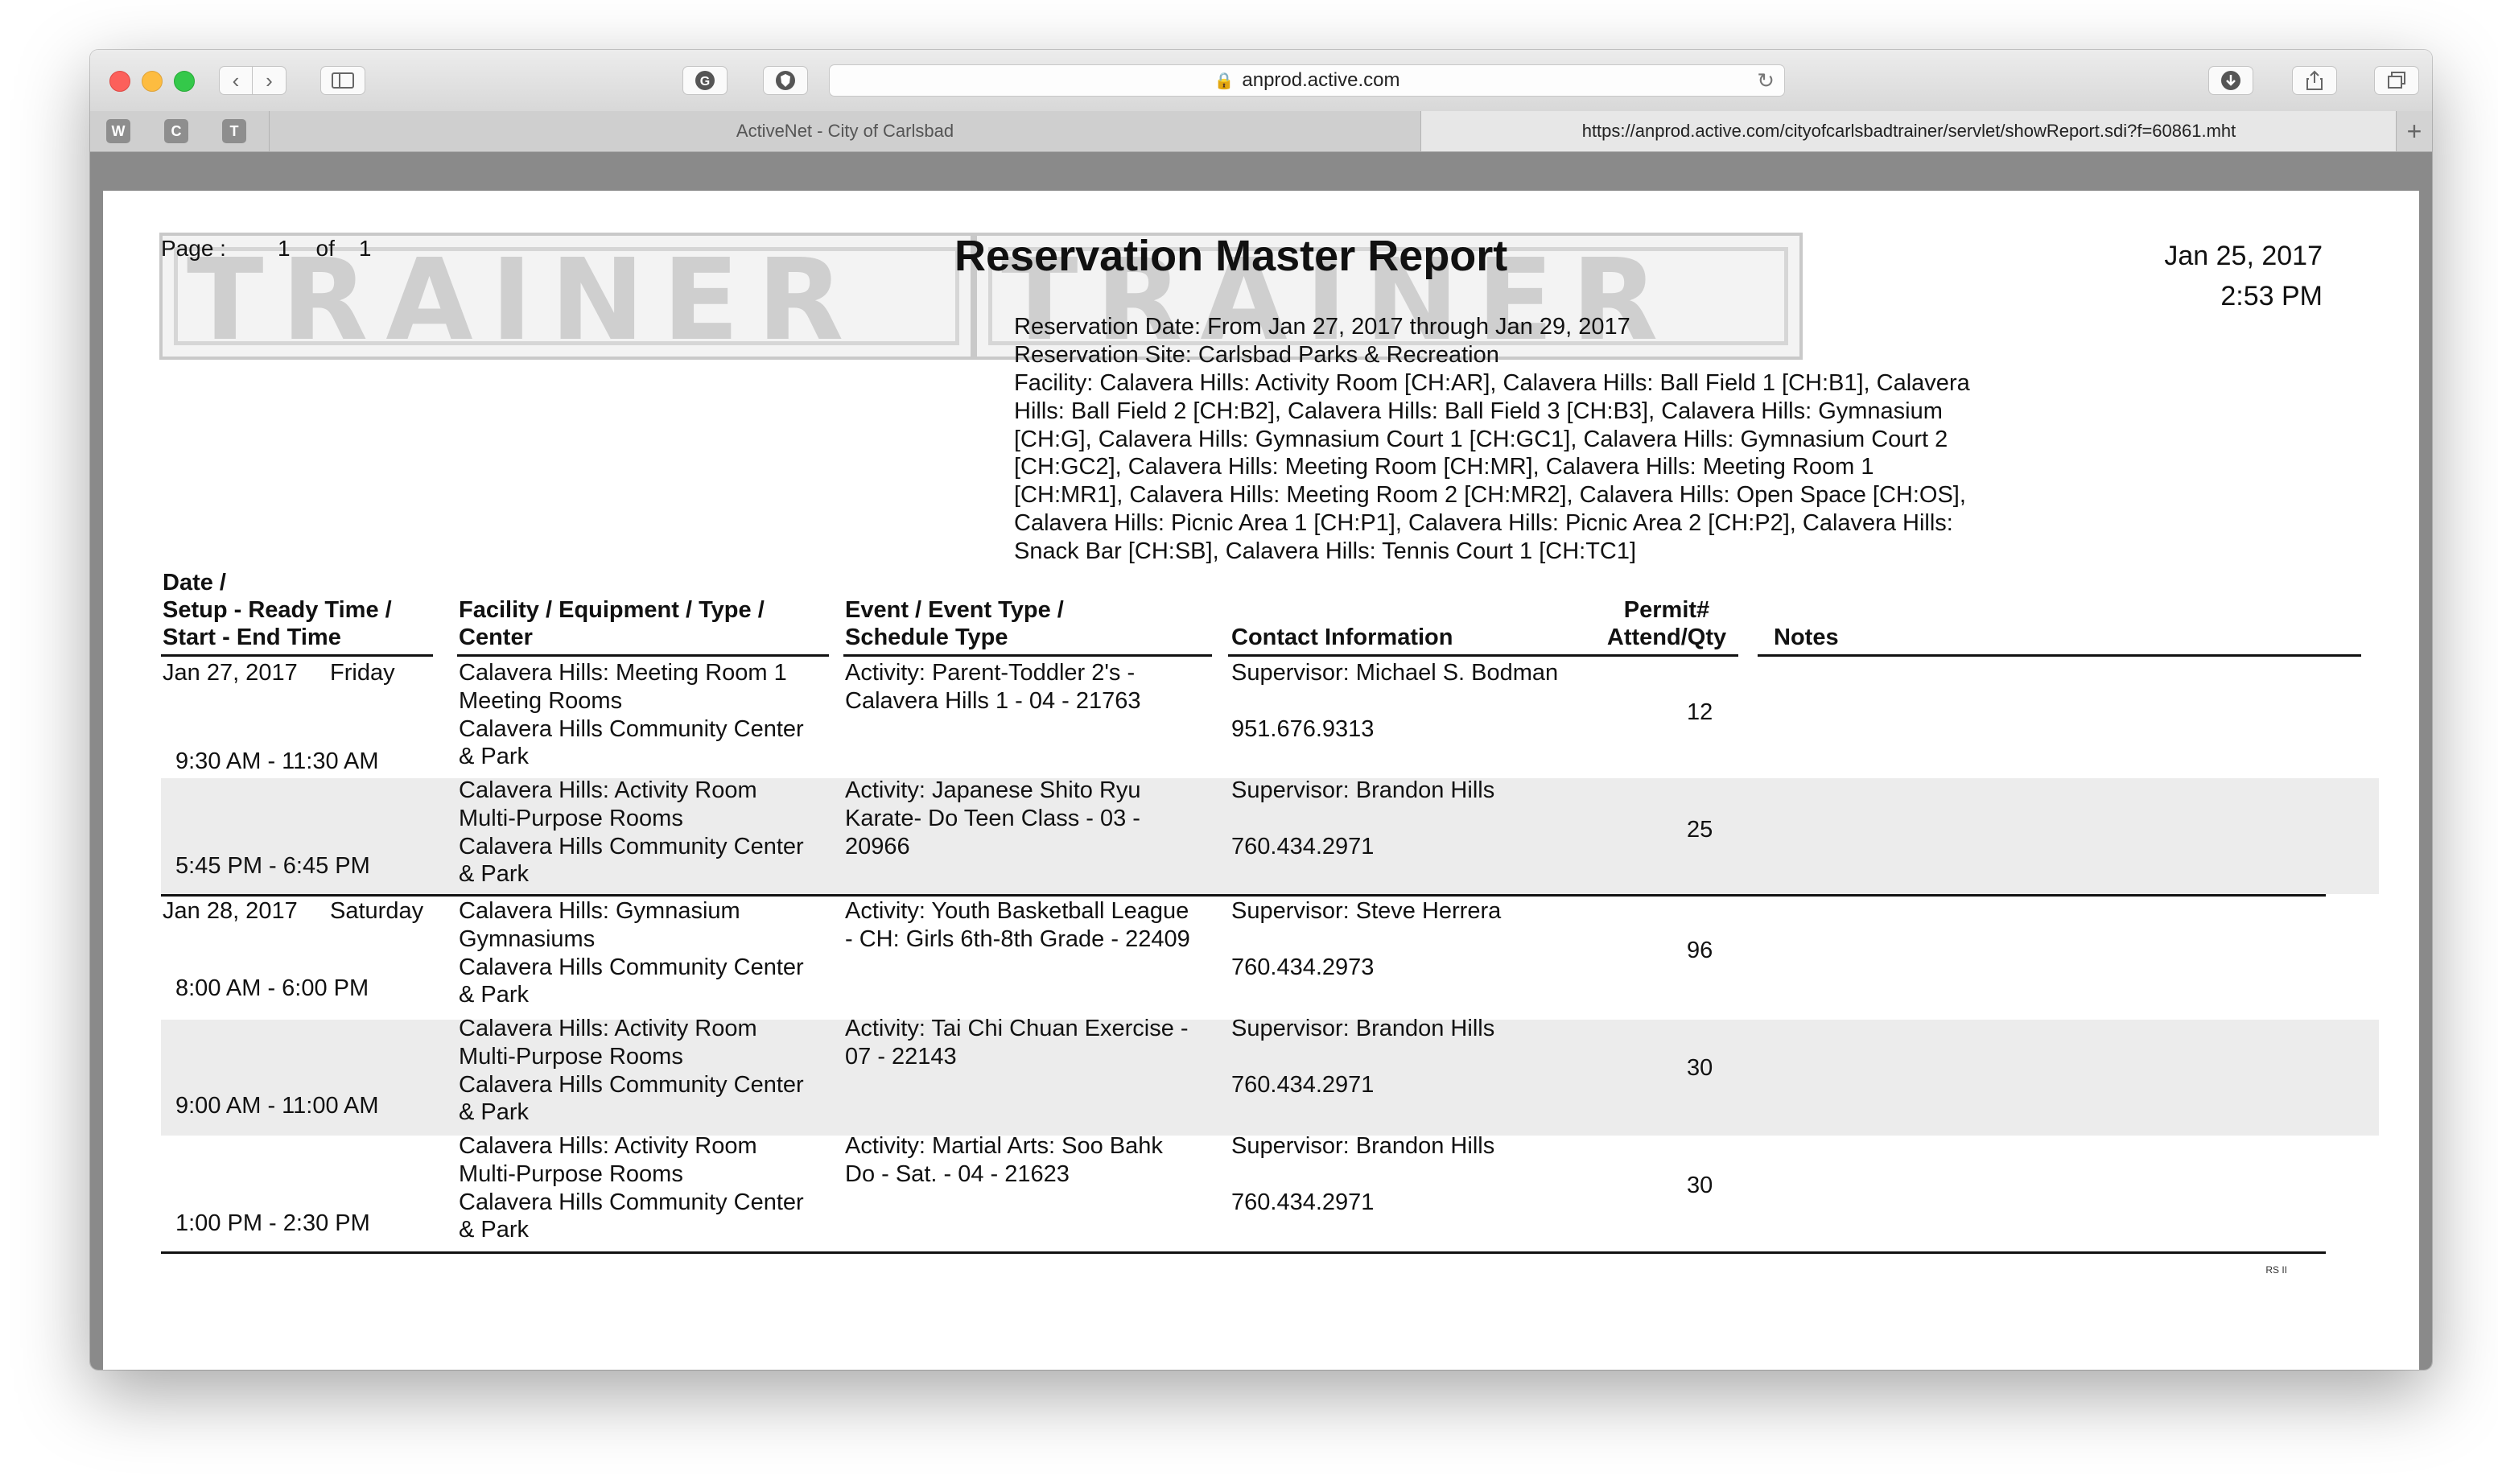  What do you see at coordinates (1395, 673) in the screenshot?
I see `row-contact: Supervisor: Michael S. Bodman` at bounding box center [1395, 673].